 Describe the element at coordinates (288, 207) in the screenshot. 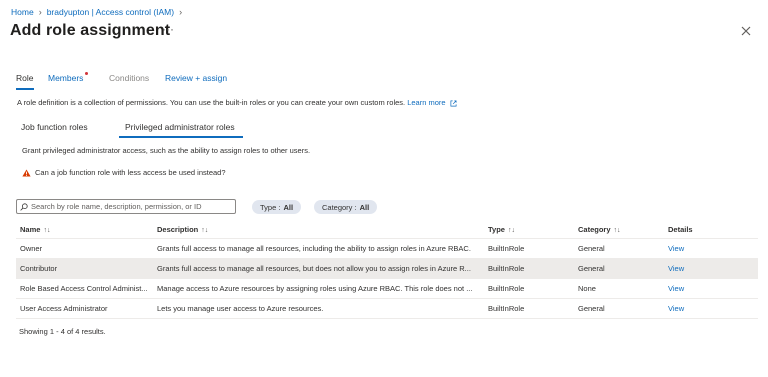

I see `type-filter-value: All` at that location.